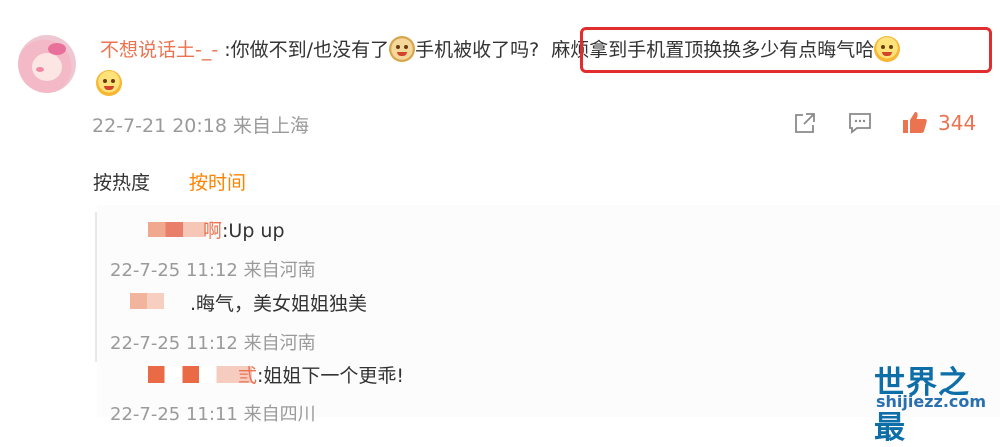 The image size is (1000, 447). What do you see at coordinates (200, 126) in the screenshot?
I see `comment-timestamp: 22-7-21 20:18 来自上海` at bounding box center [200, 126].